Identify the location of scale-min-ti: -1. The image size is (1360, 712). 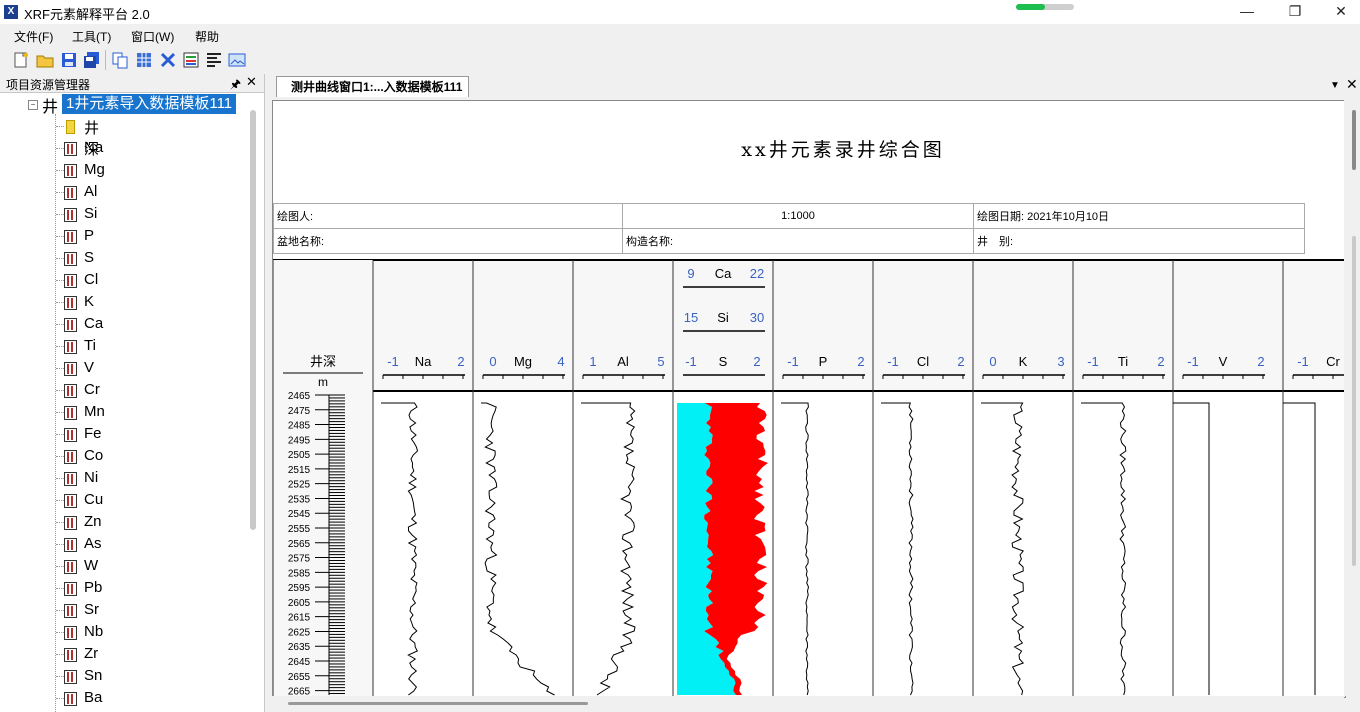
(1093, 361).